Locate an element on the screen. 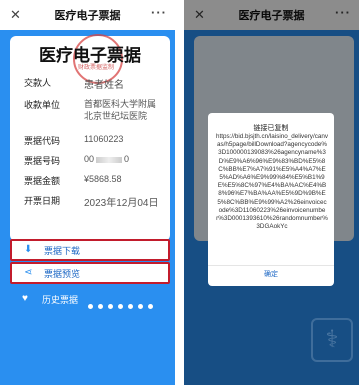 This screenshot has height=385, width=359. menu-label: 历史票据 is located at coordinates (60, 299).